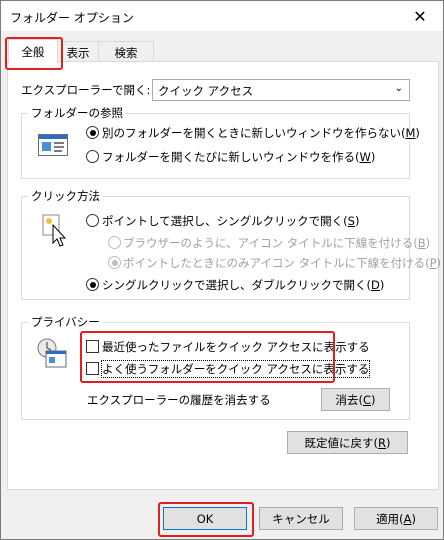 This screenshot has width=444, height=540. Describe the element at coordinates (206, 91) in the screenshot. I see `explorer-open-value: クイック アクセス` at that location.